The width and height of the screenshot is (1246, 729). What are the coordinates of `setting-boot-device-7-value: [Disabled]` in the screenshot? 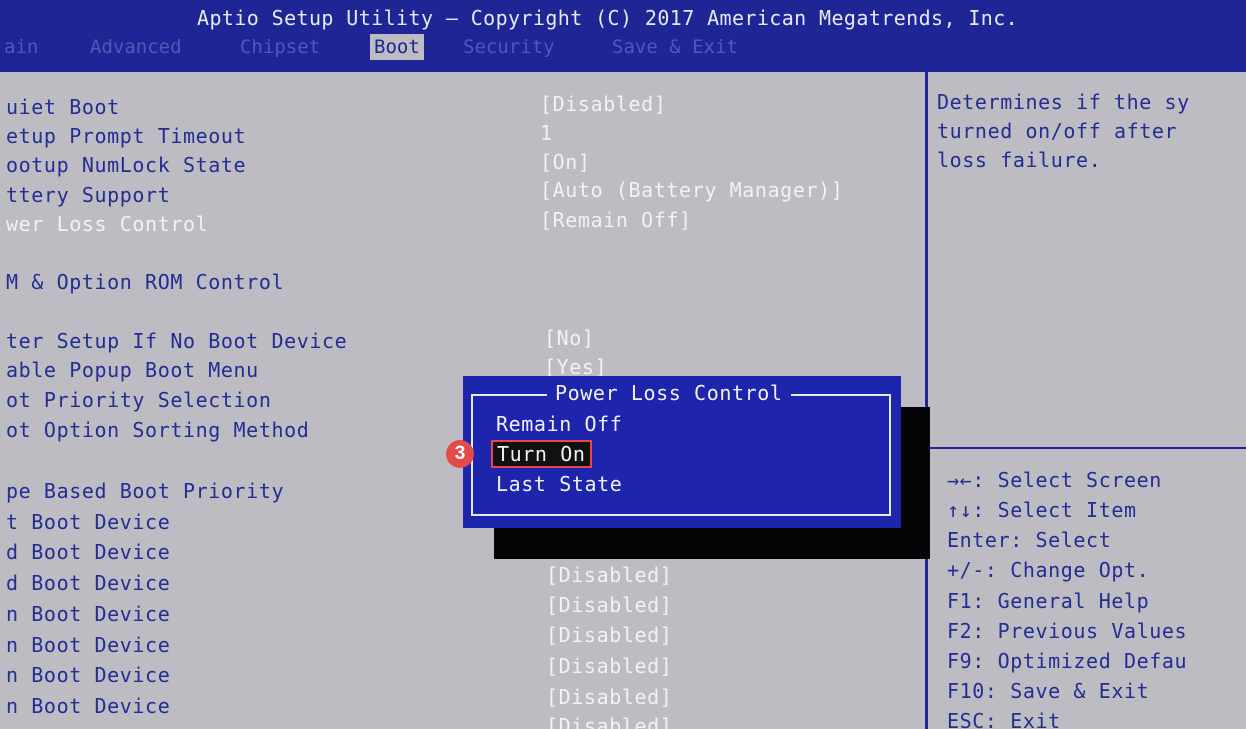 It's located at (609, 697).